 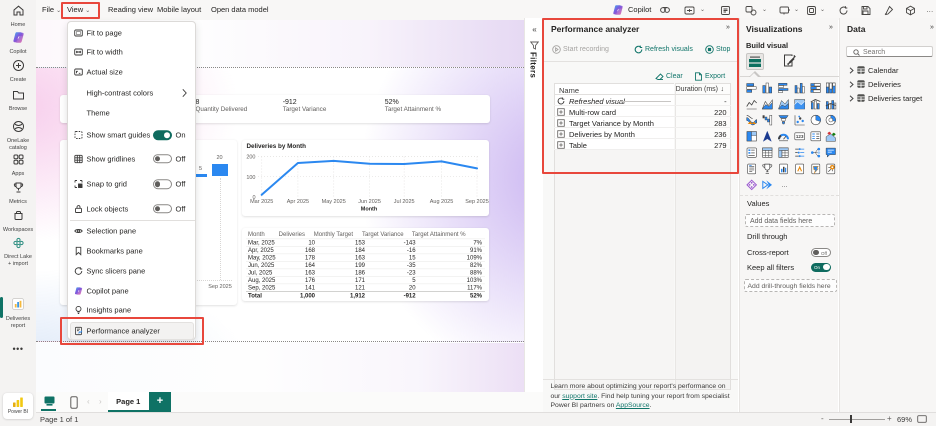 I want to click on svg-text: Apr 2025, so click(x=298, y=202).